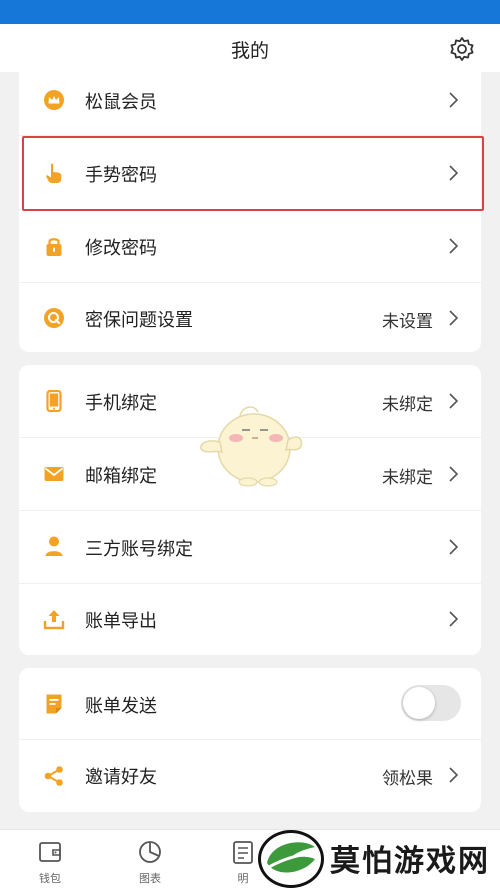  Describe the element at coordinates (407, 778) in the screenshot. I see `menu-item-value: 领松果` at that location.